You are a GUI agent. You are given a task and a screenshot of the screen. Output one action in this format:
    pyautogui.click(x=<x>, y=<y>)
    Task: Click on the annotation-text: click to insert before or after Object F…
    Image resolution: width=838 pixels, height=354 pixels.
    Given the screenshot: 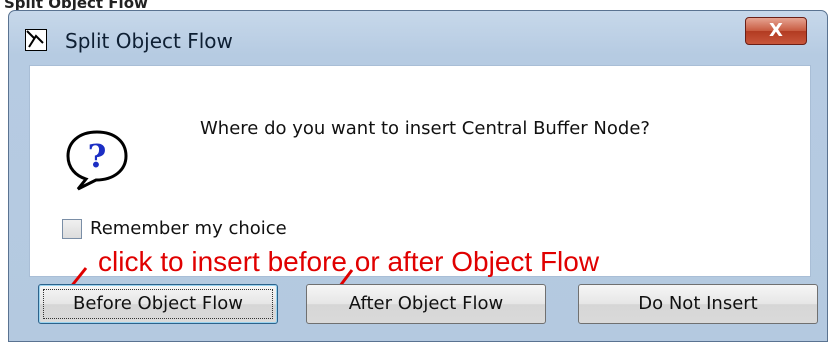 What is the action you would take?
    pyautogui.click(x=349, y=261)
    